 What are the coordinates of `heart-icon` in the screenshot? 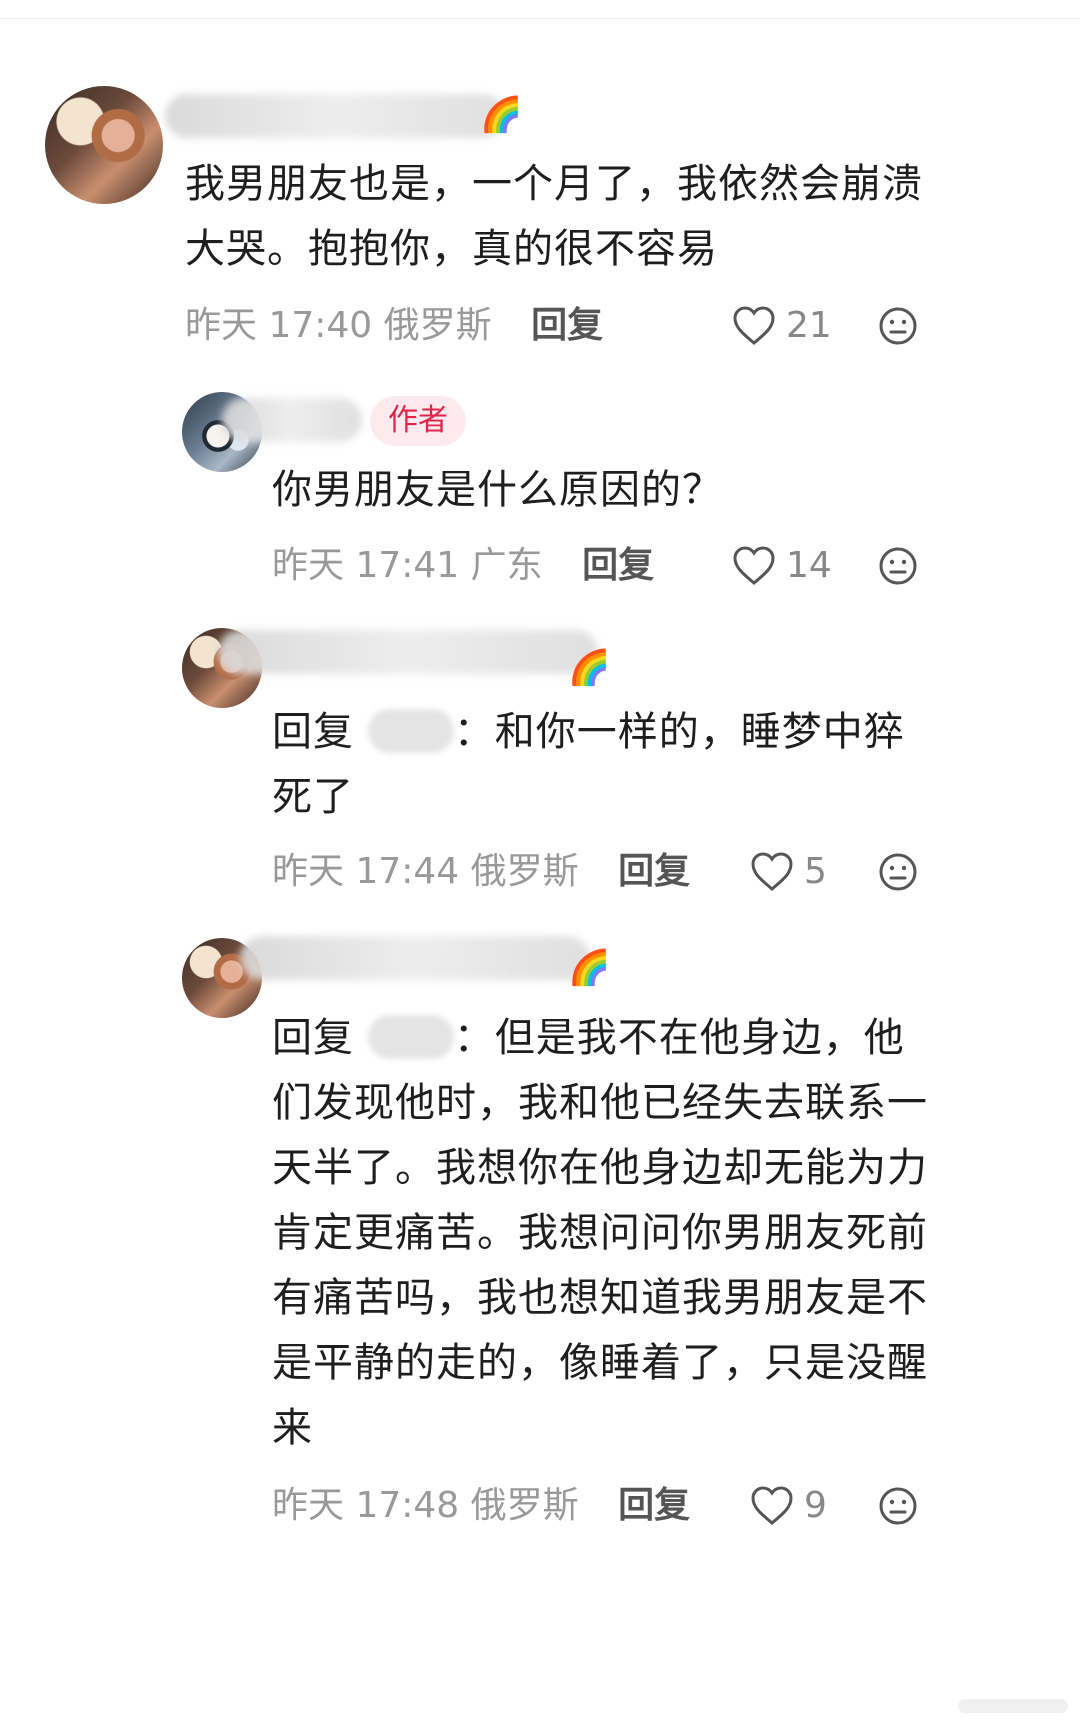 It's located at (772, 1505).